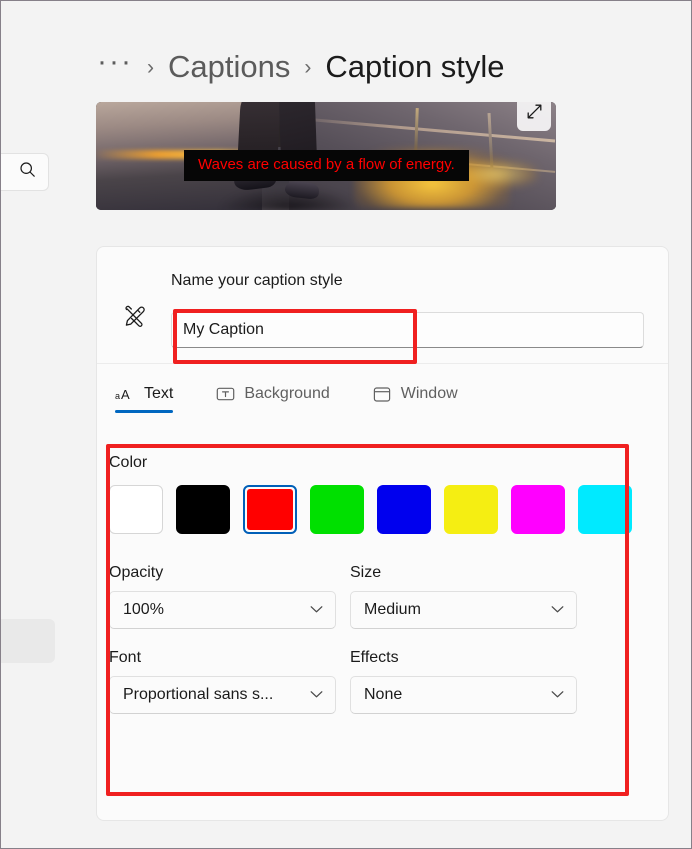 Image resolution: width=692 pixels, height=849 pixels. I want to click on color-swatch-blue, so click(404, 509).